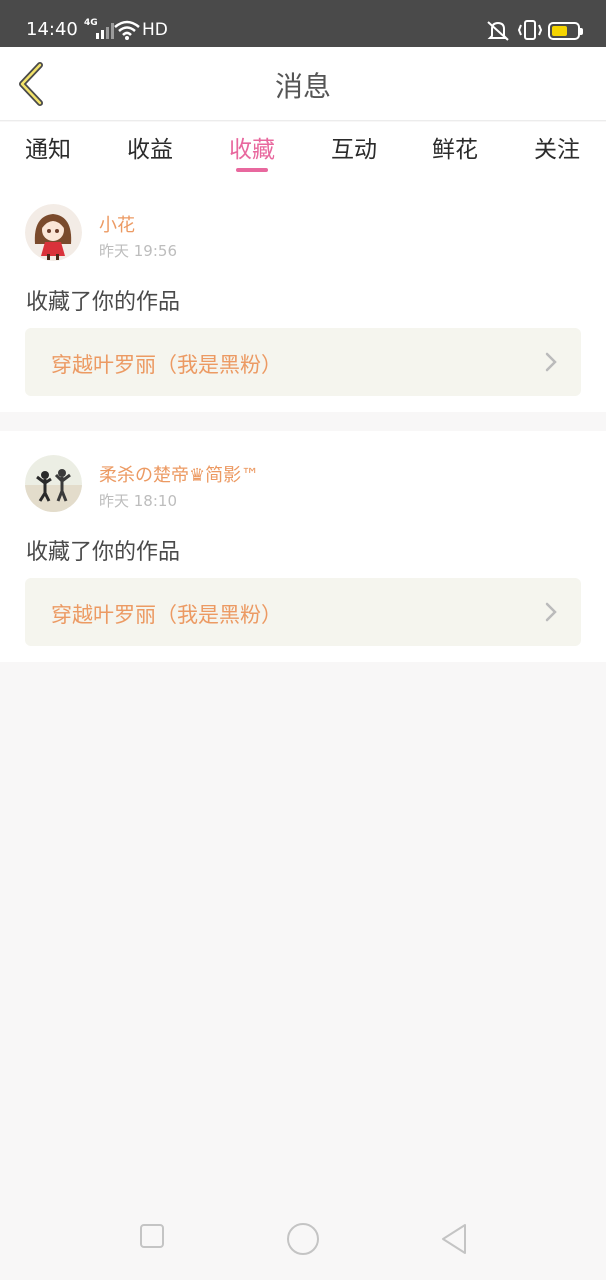 The width and height of the screenshot is (606, 1280). I want to click on tab-favorites: 收藏, so click(252, 147).